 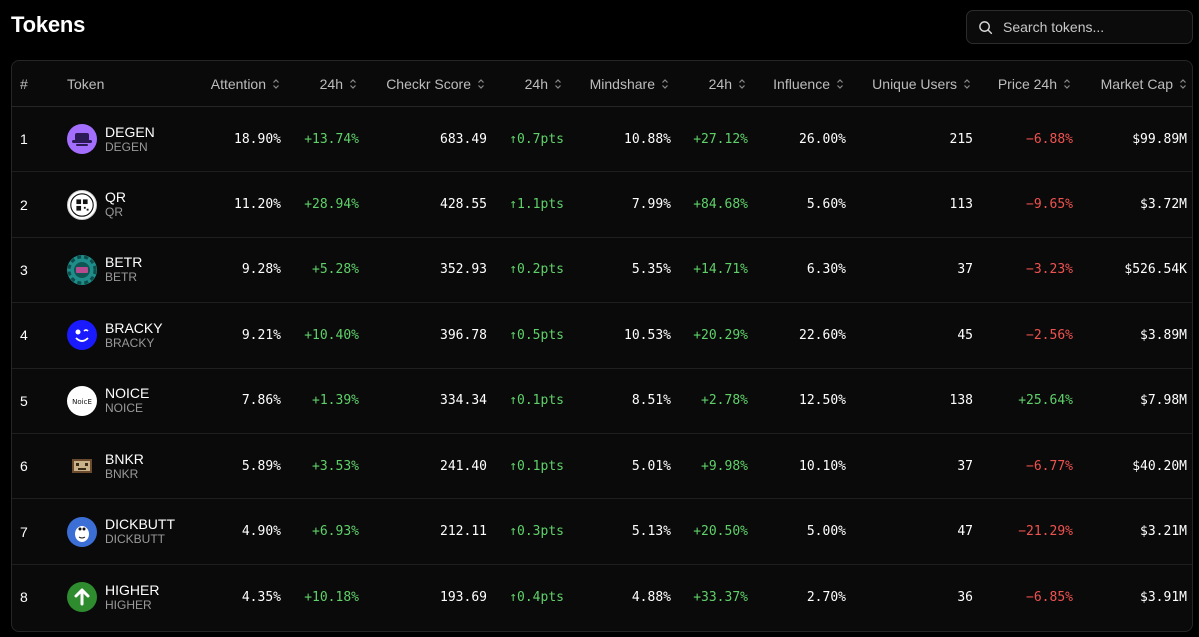 I want to click on checkr-score-value: 212.11, so click(x=463, y=532).